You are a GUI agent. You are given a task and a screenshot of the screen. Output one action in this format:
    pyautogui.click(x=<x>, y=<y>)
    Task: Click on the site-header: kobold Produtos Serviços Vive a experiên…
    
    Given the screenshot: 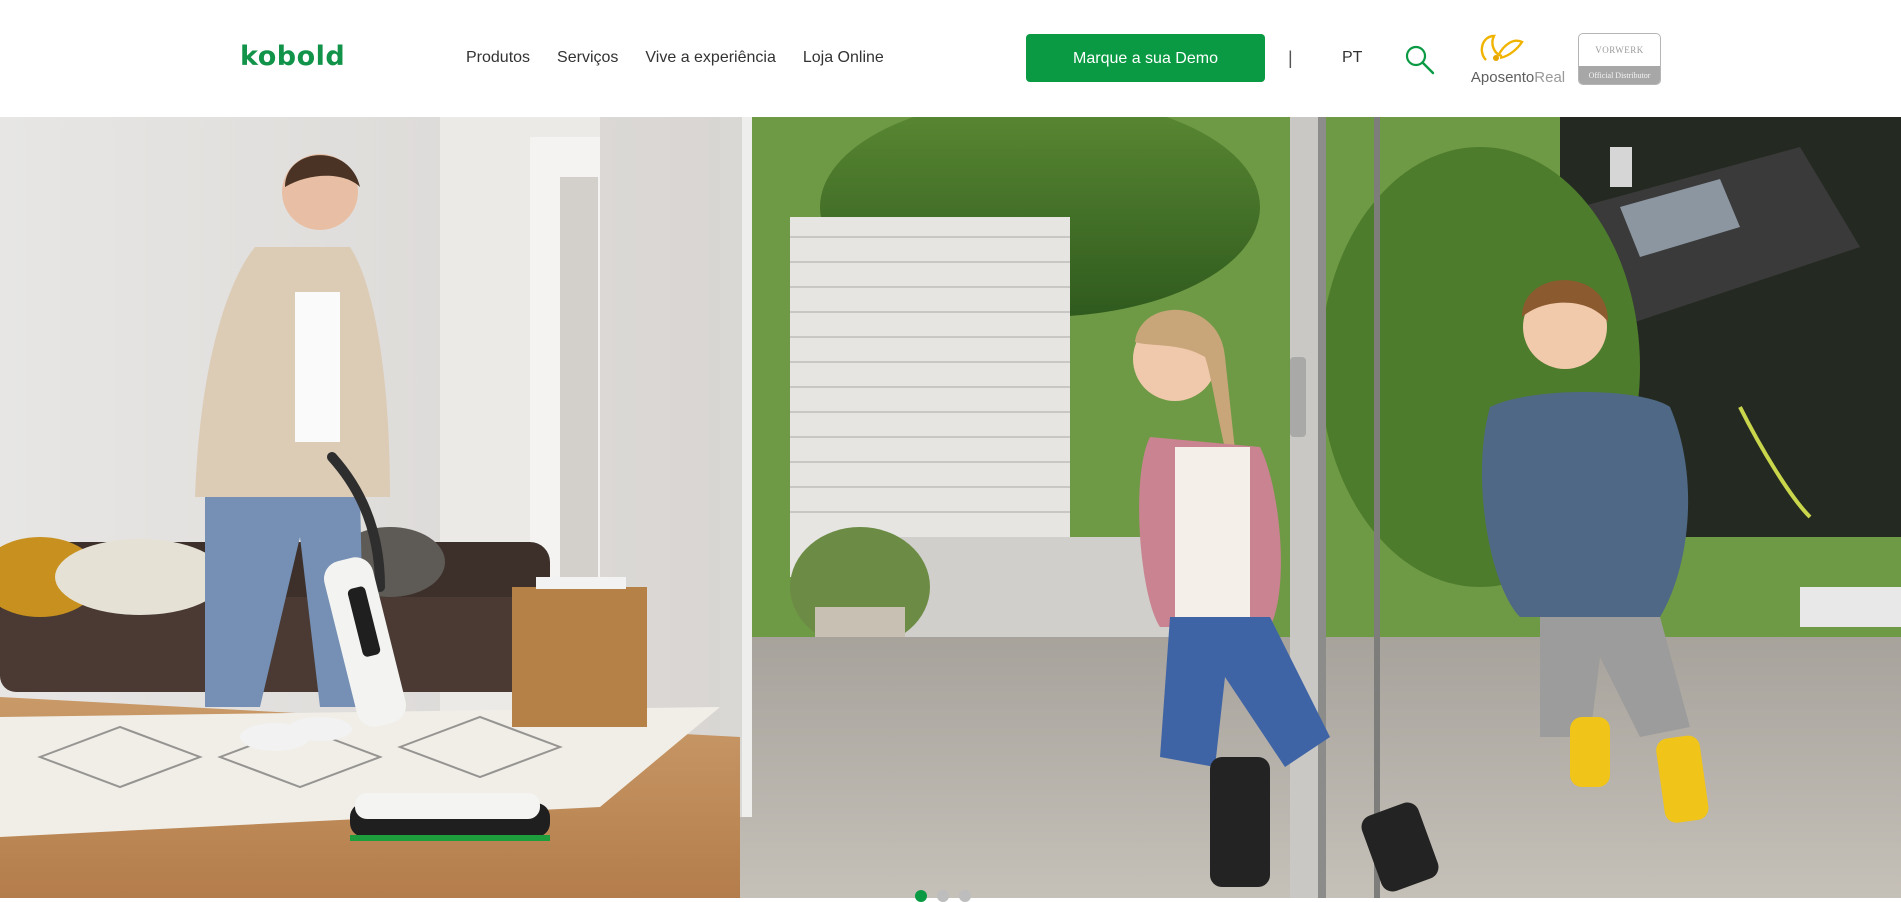 What is the action you would take?
    pyautogui.click(x=950, y=58)
    